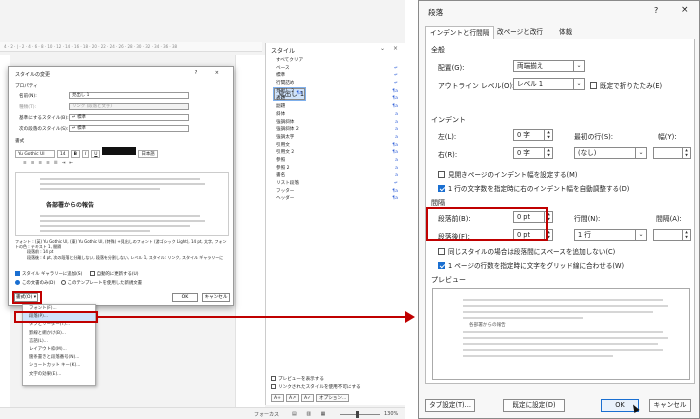 This screenshot has height=419, width=700. What do you see at coordinates (672, 235) in the screenshot?
I see `spacing-at-spinner: ▲ ▼` at bounding box center [672, 235].